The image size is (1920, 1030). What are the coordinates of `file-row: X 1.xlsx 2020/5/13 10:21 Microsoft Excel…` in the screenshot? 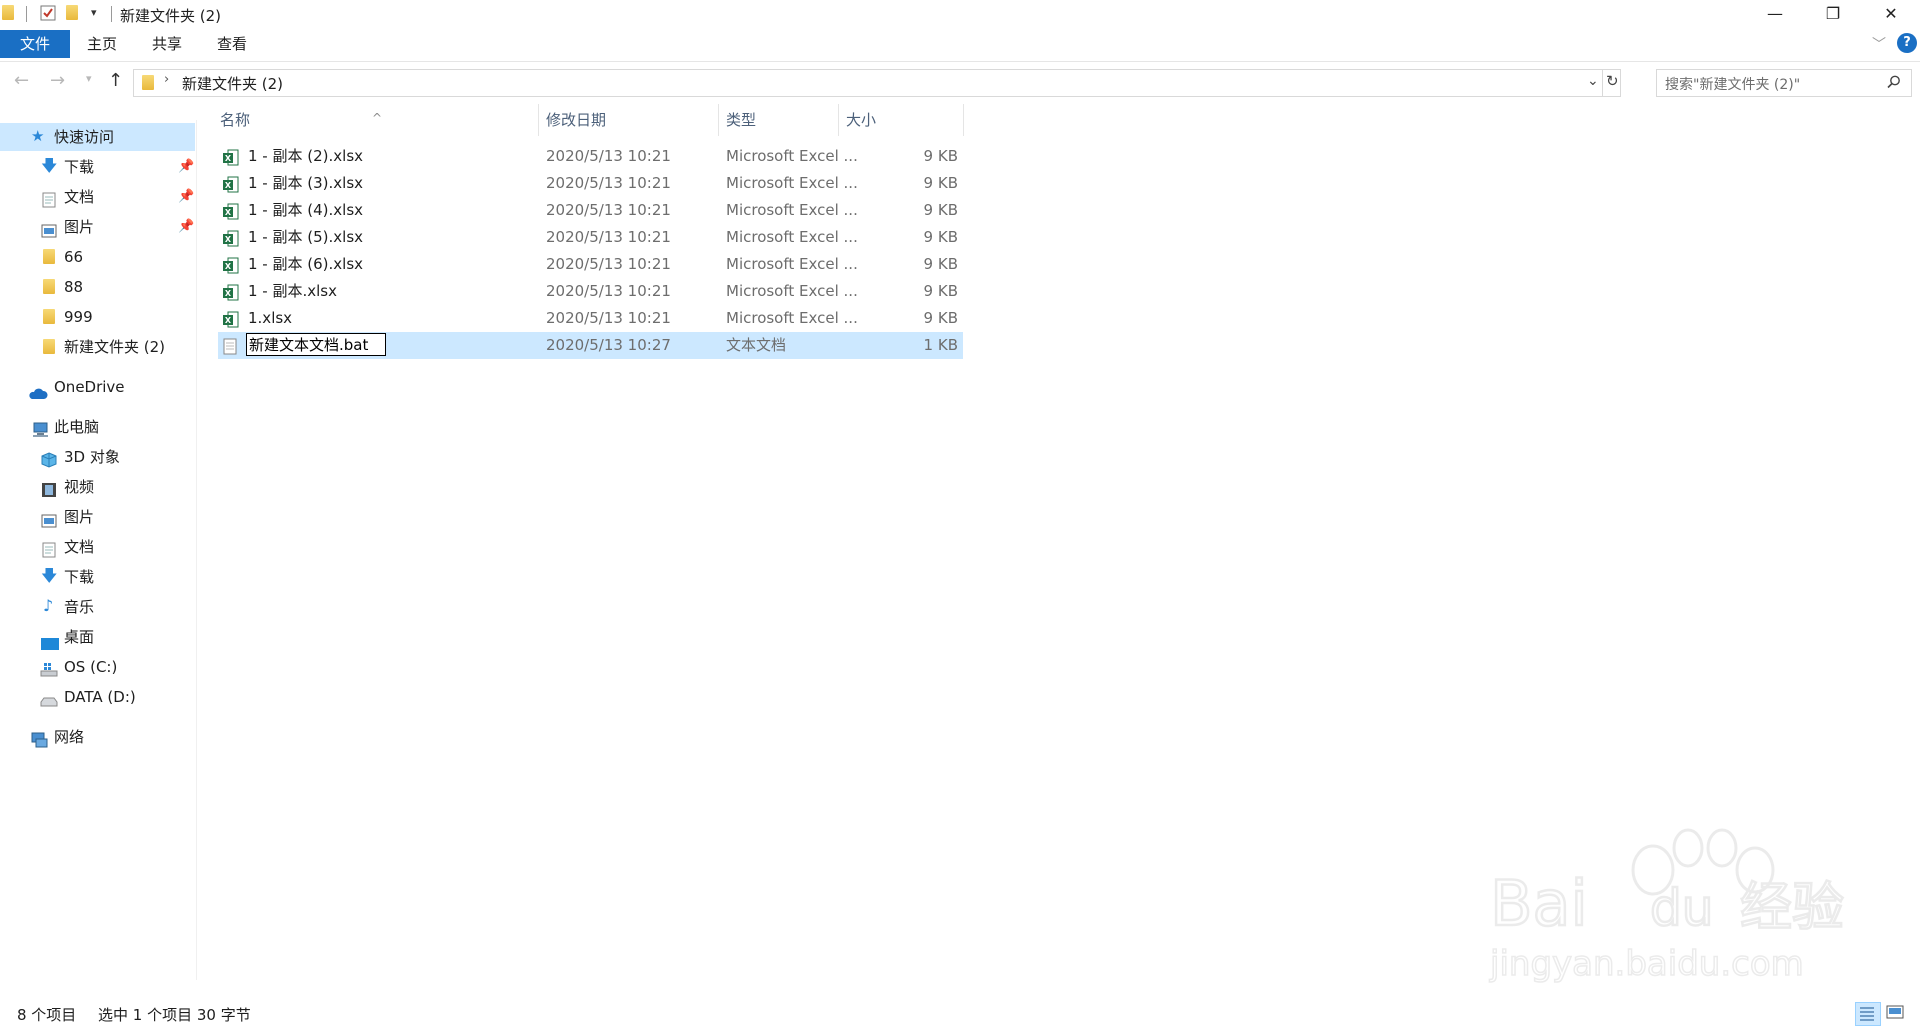 It's located at (590, 318).